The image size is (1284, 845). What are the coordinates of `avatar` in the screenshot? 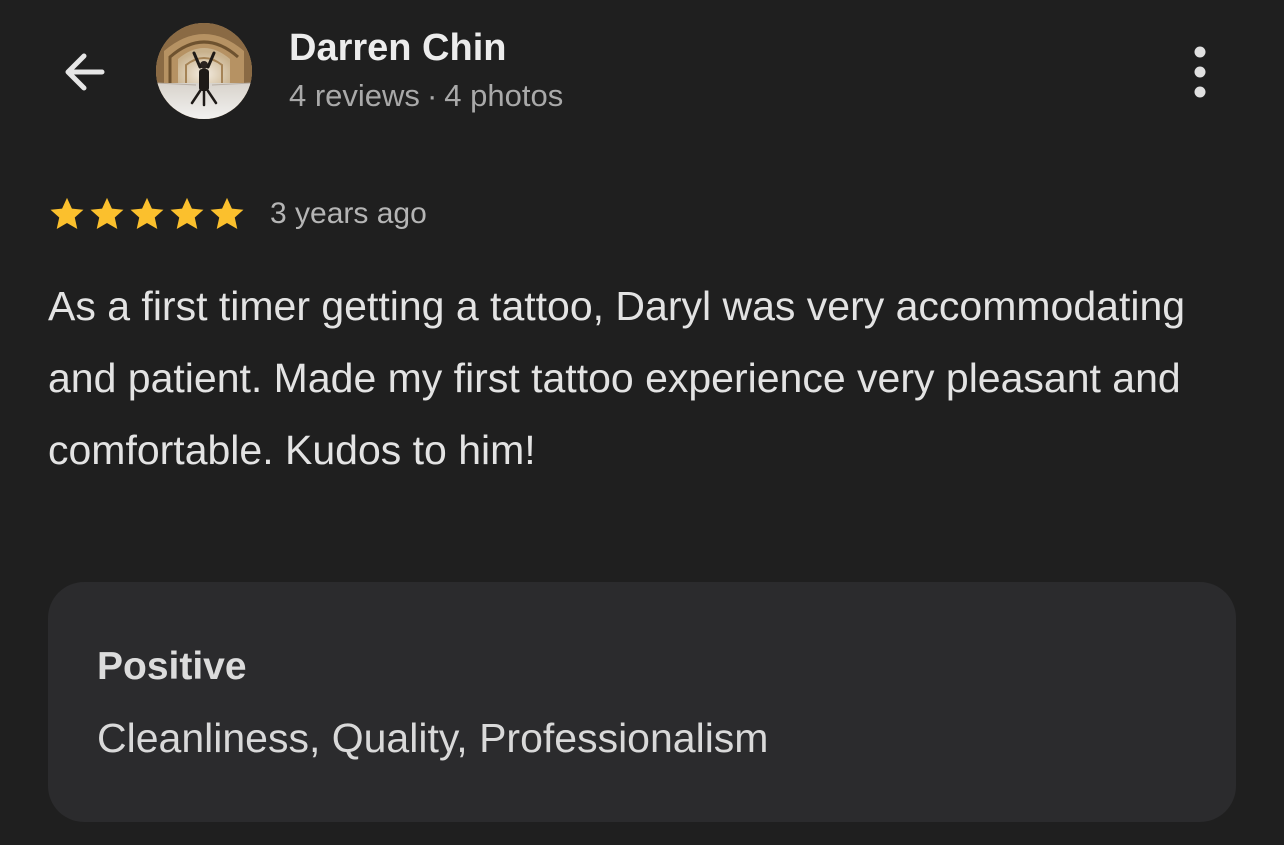 It's located at (204, 71).